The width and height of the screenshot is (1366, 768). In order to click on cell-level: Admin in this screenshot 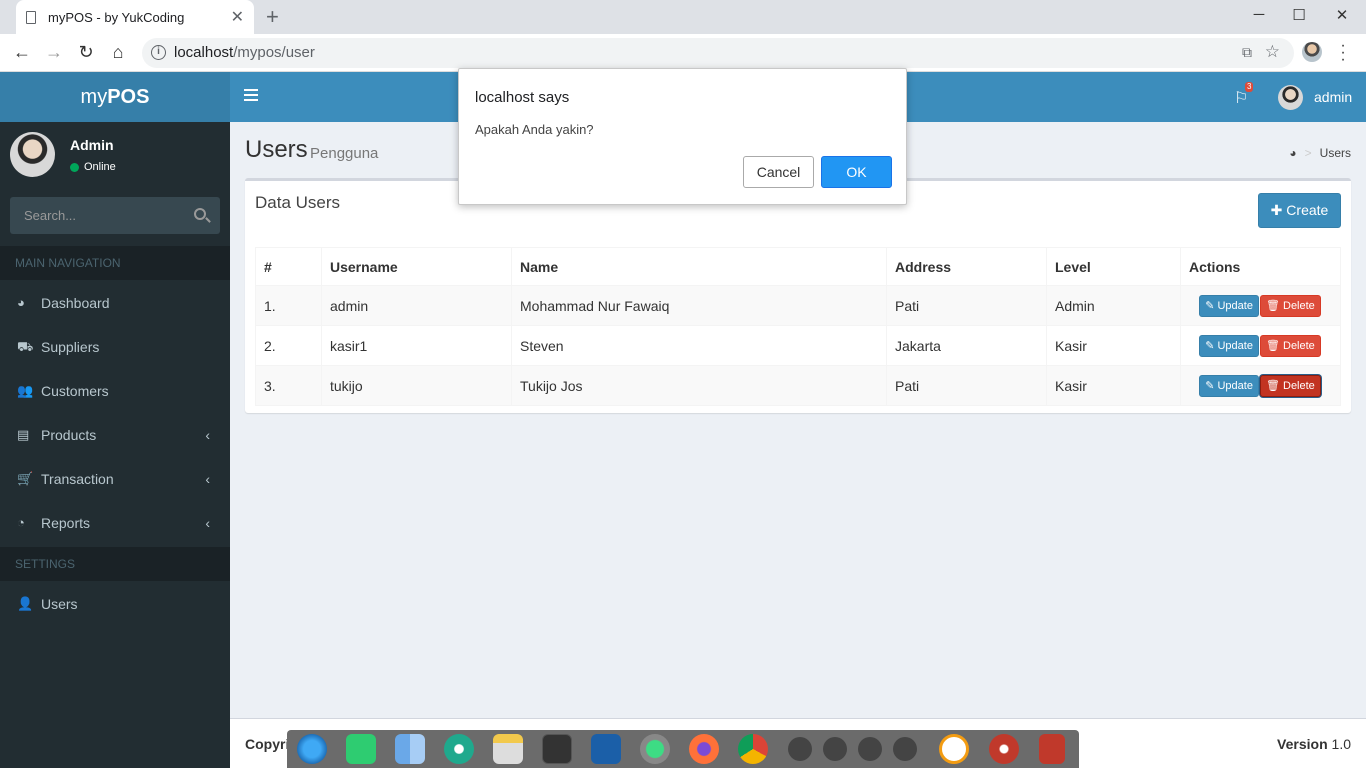, I will do `click(1113, 305)`.